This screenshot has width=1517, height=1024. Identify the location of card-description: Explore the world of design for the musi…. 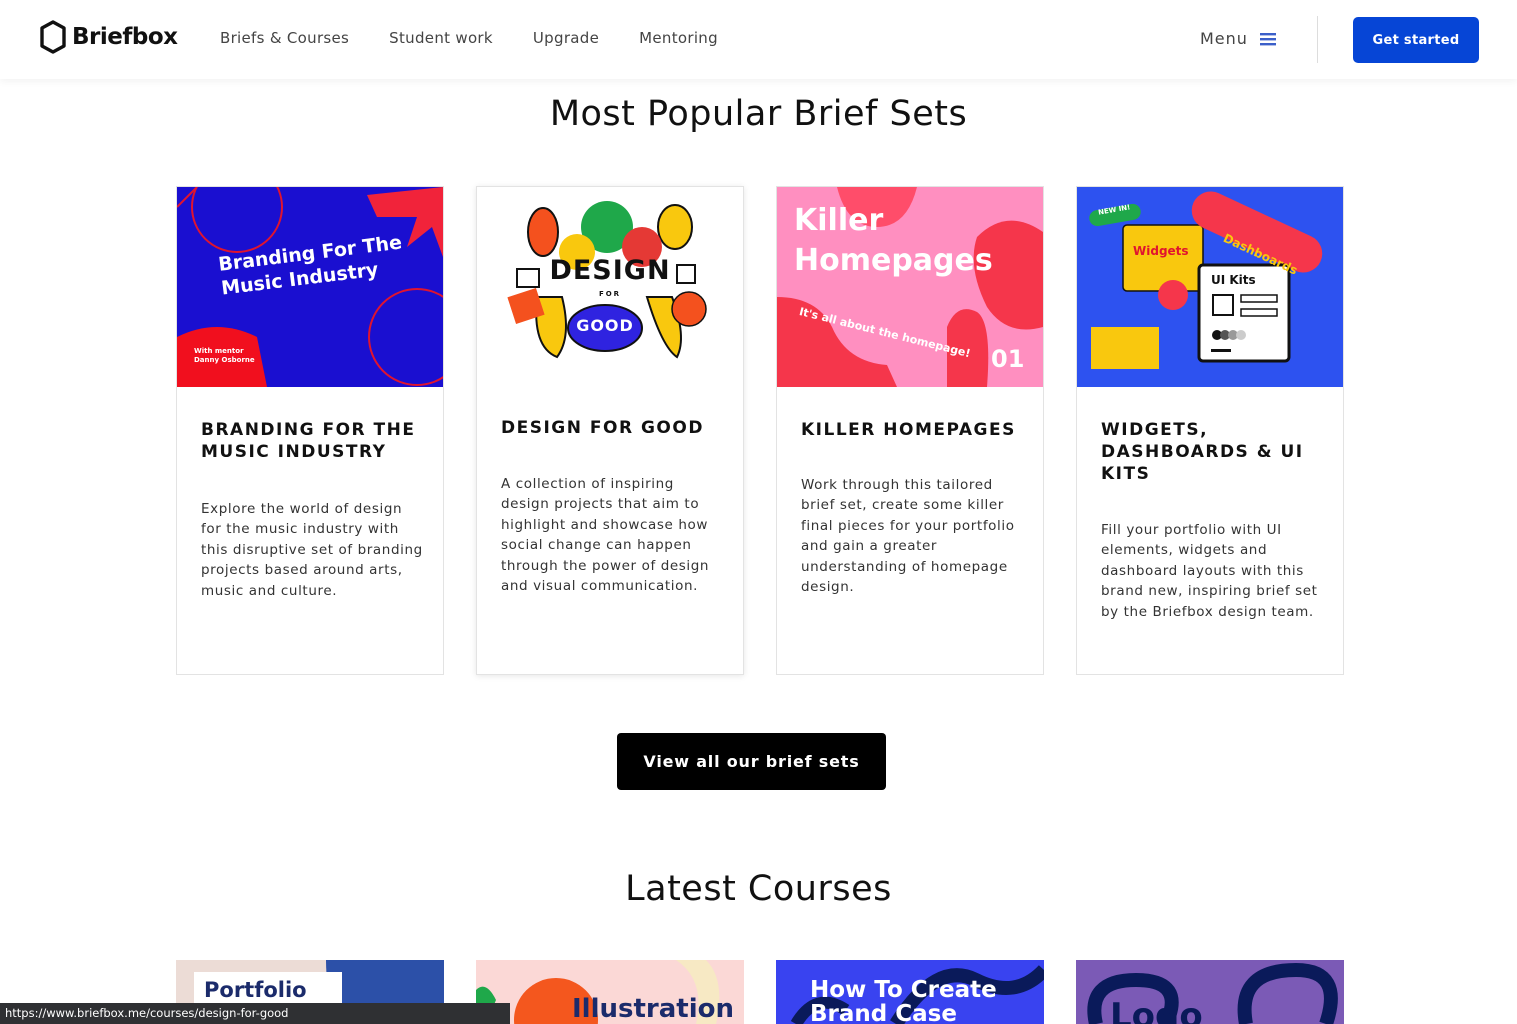
(312, 550).